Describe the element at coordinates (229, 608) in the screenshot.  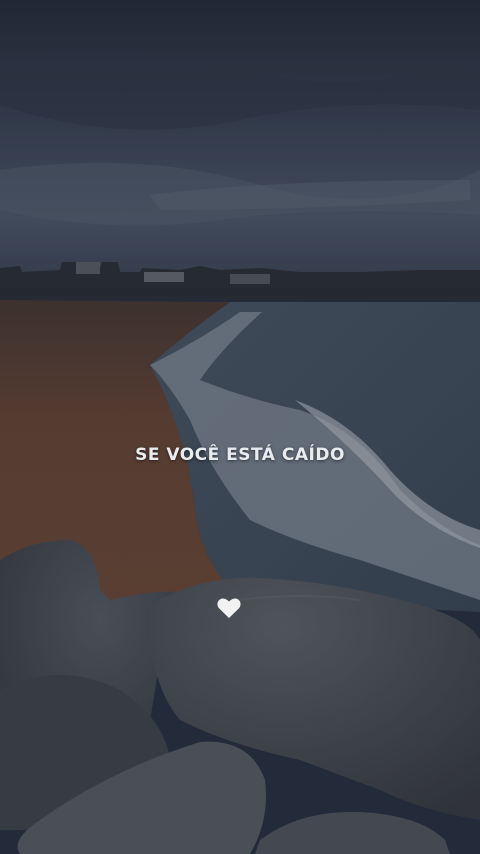
I see `heart-icon` at that location.